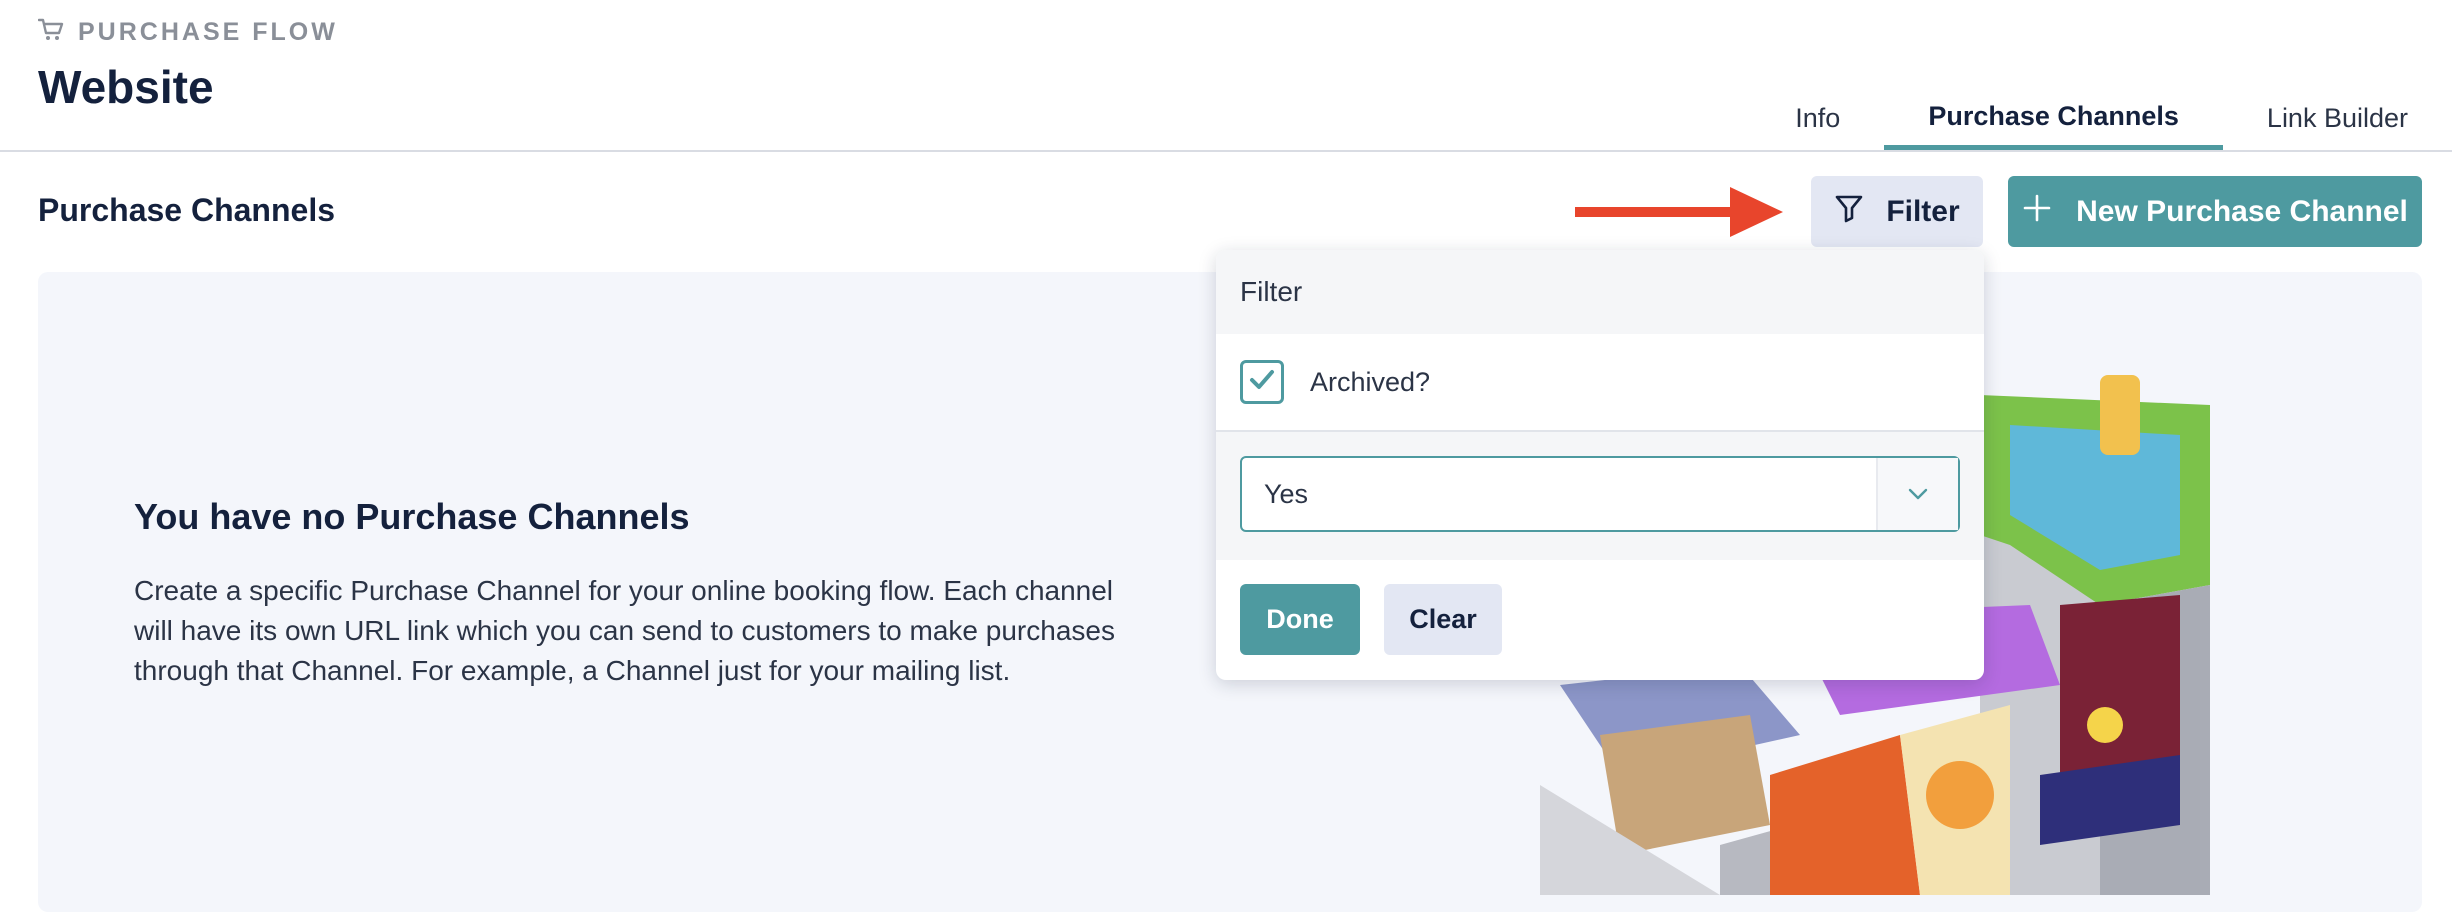 This screenshot has height=912, width=2452. Describe the element at coordinates (1817, 118) in the screenshot. I see `tab-info: Info` at that location.